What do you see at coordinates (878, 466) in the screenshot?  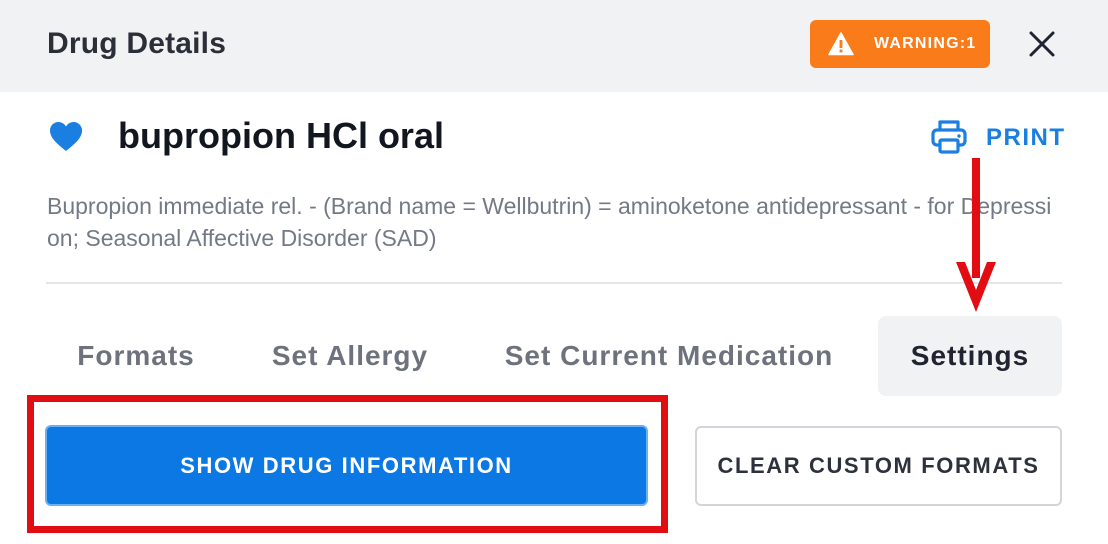 I see `clear-custom-formats-button: CLEAR CUSTOM FORMATS` at bounding box center [878, 466].